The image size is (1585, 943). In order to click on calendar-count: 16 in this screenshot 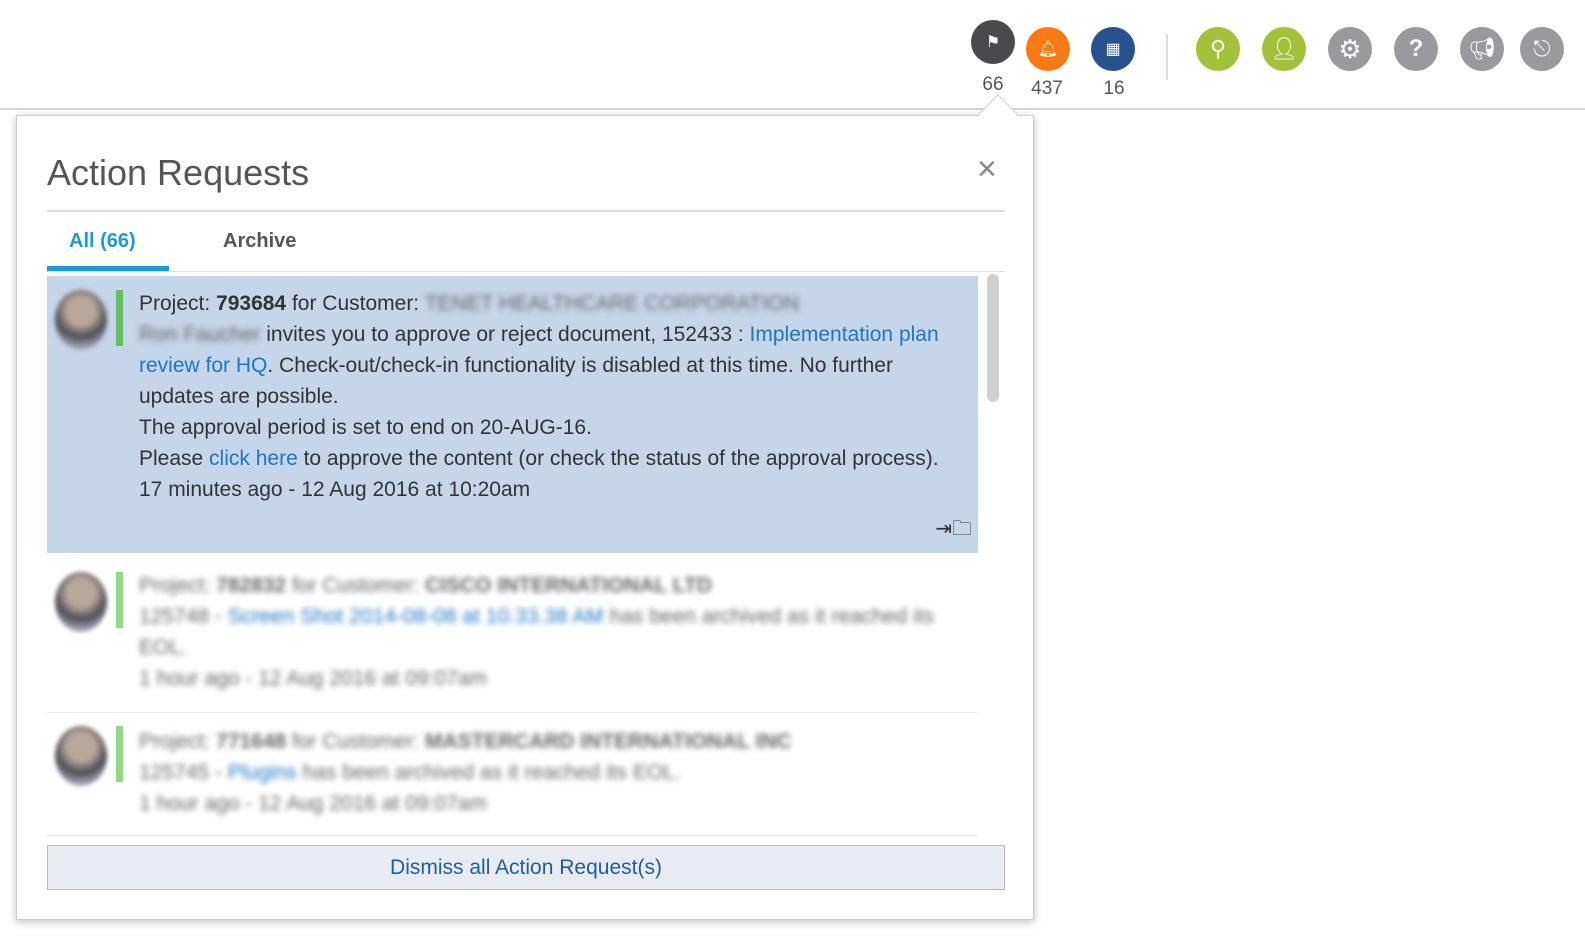, I will do `click(1114, 88)`.